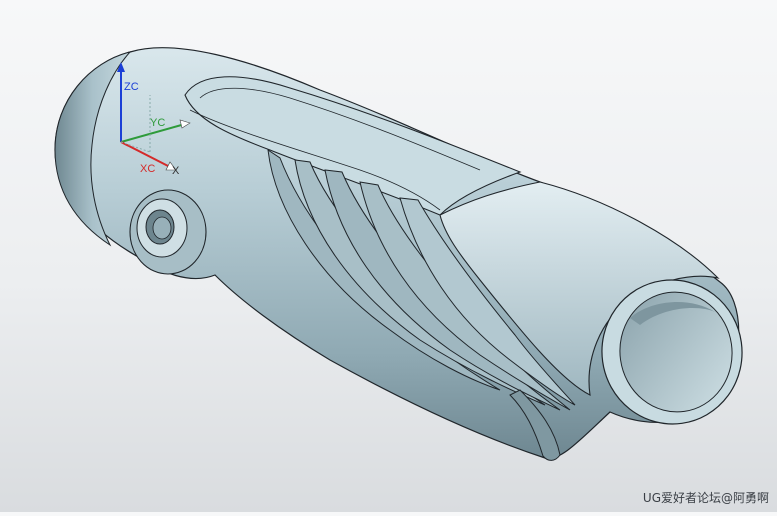  Describe the element at coordinates (131, 87) in the screenshot. I see `zc-label: ZC` at that location.